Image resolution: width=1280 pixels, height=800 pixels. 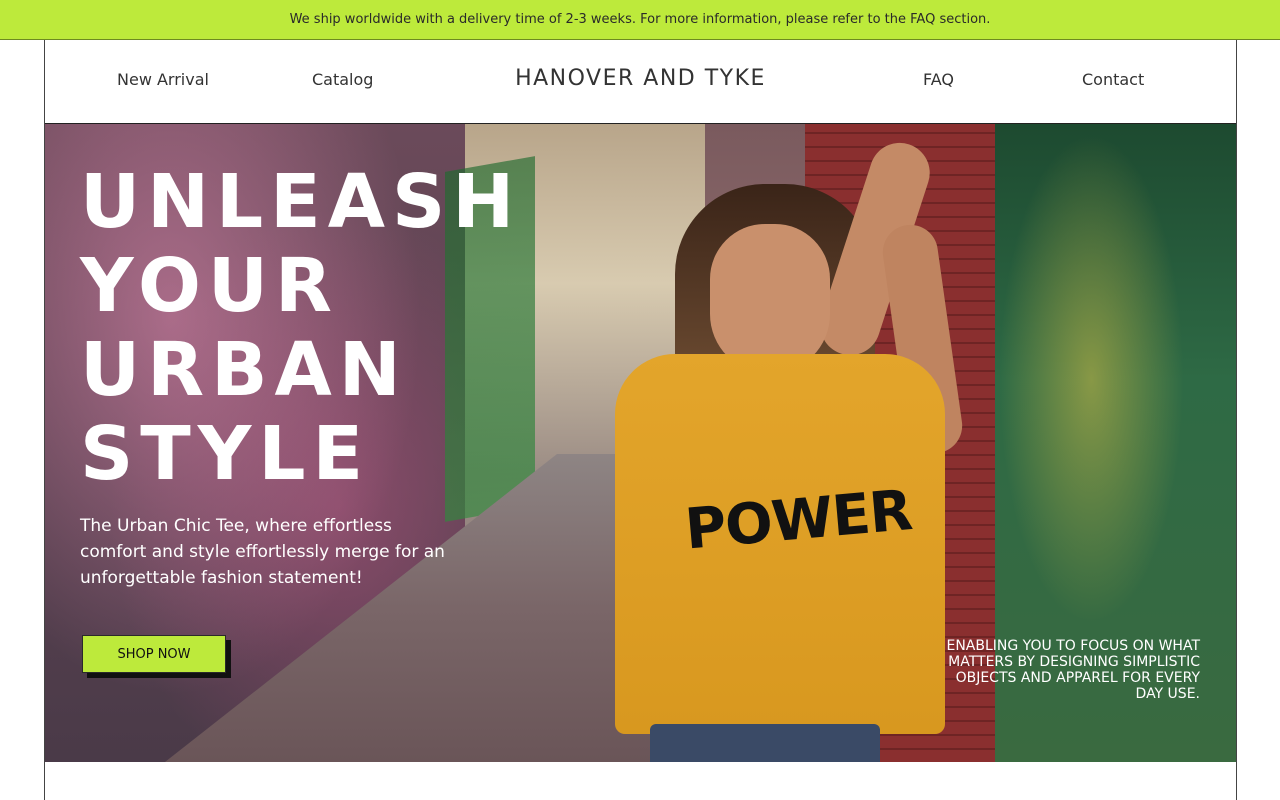 What do you see at coordinates (301, 202) in the screenshot?
I see `headline-line: UNLEASH` at bounding box center [301, 202].